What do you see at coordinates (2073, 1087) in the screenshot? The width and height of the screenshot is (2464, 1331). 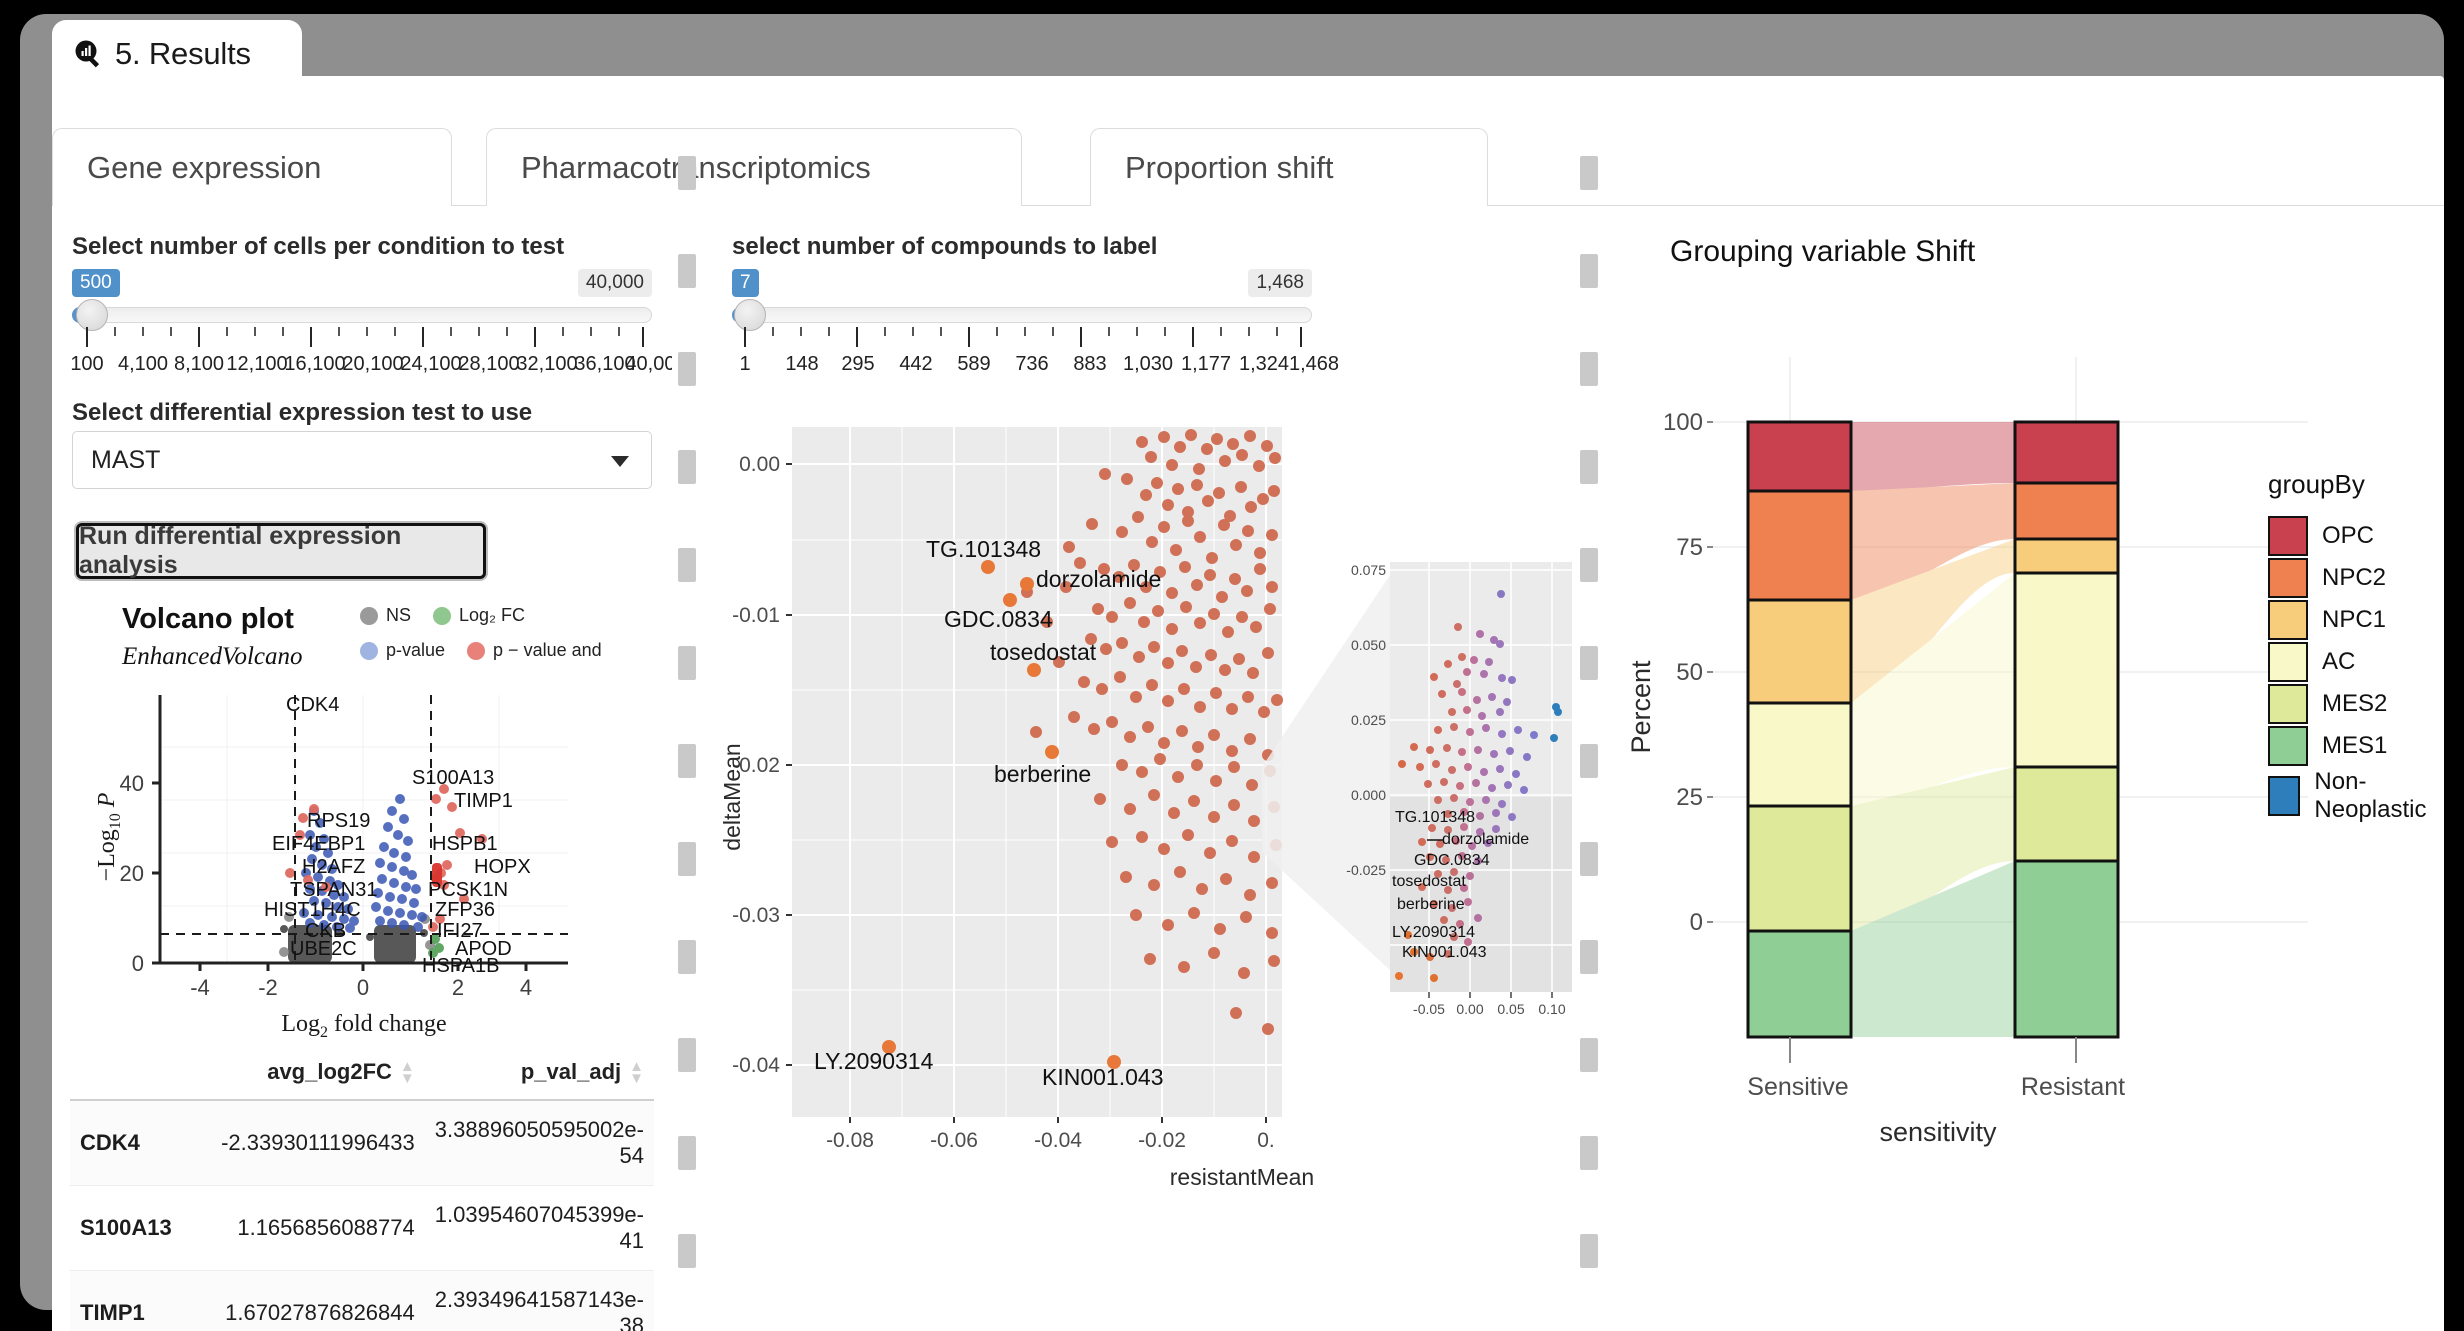 I see `svg-text: Resistant` at bounding box center [2073, 1087].